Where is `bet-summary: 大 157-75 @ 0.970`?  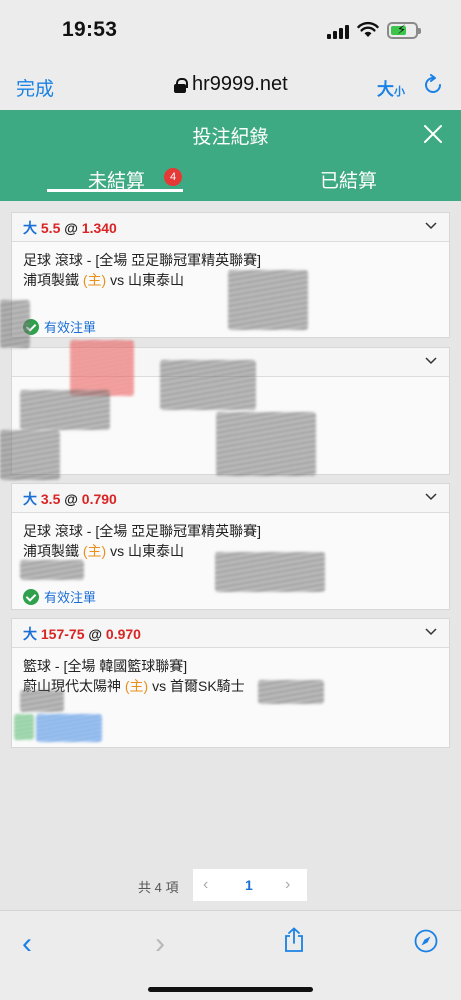 bet-summary: 大 157-75 @ 0.970 is located at coordinates (82, 634).